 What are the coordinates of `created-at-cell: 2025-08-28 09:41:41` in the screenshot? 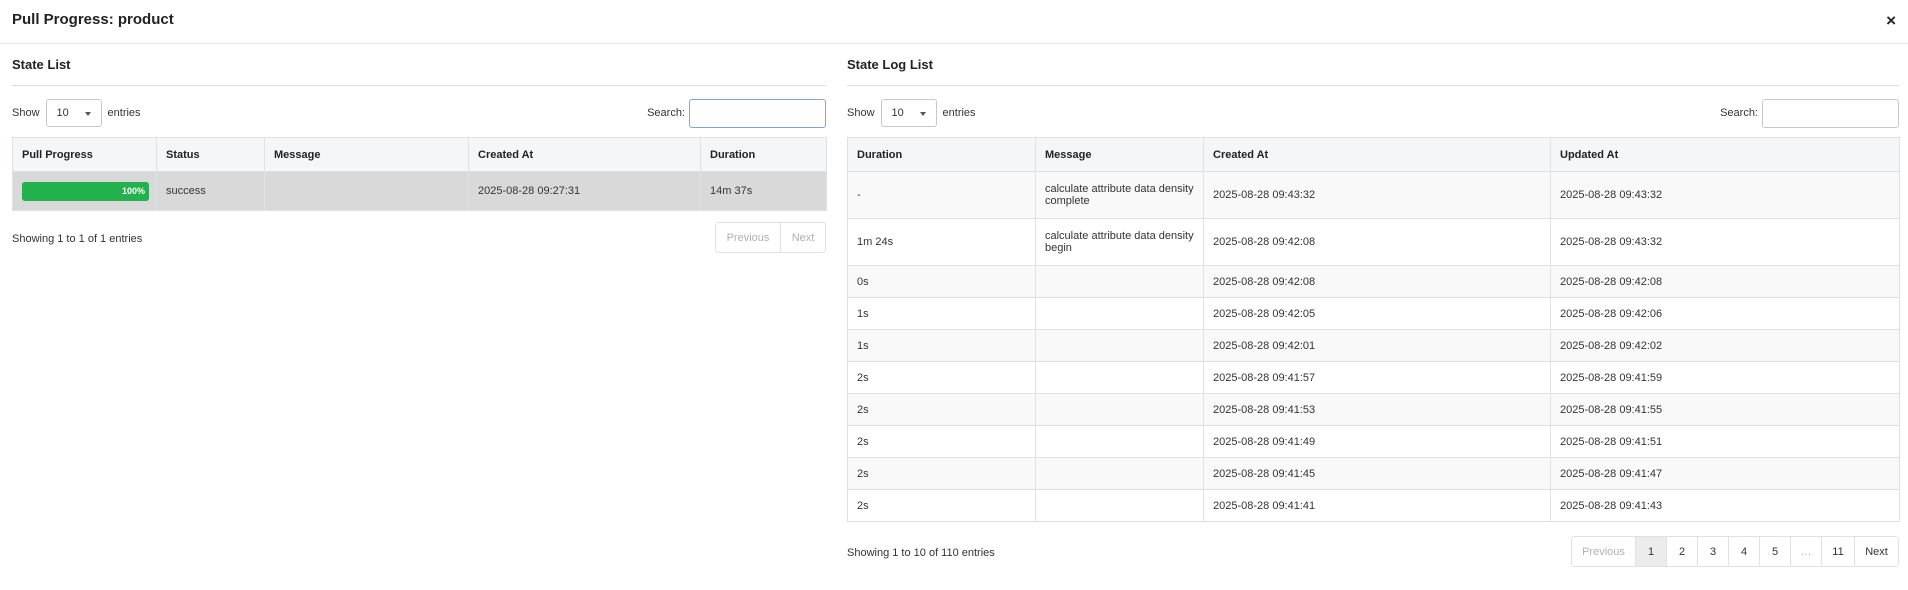 It's located at (1377, 505).